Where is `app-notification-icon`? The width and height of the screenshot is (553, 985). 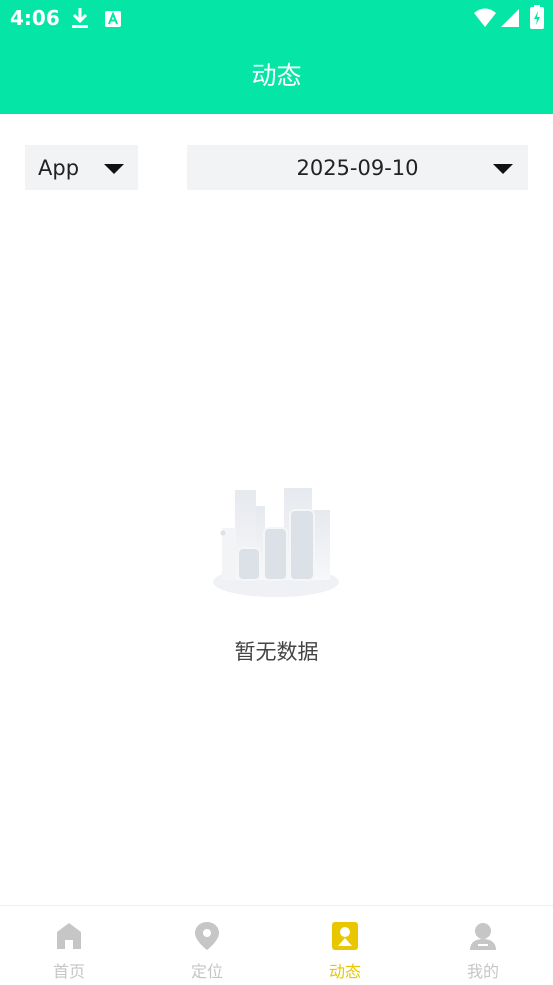
app-notification-icon is located at coordinates (113, 21).